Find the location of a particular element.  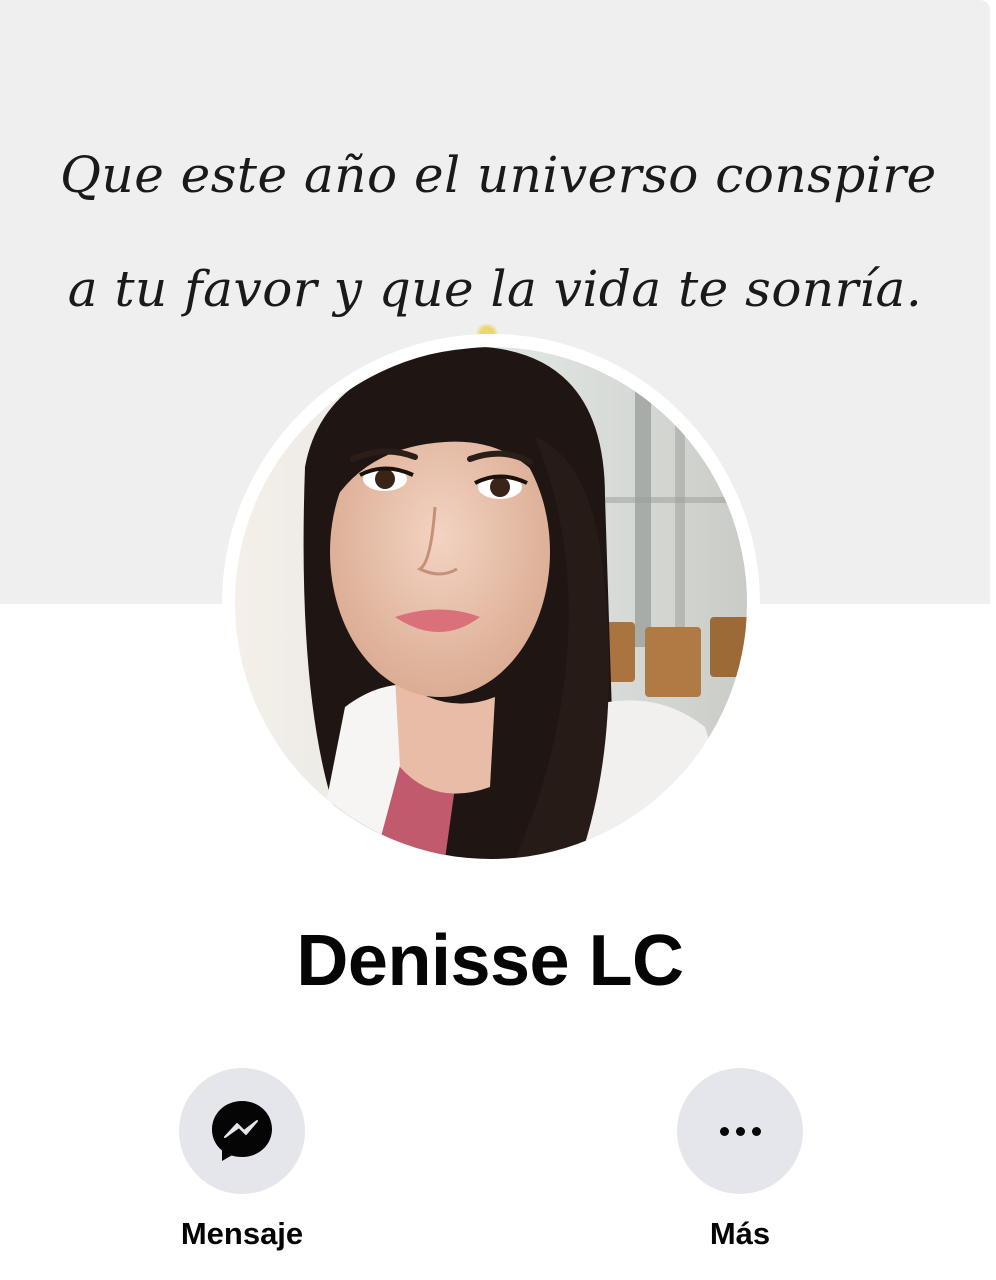

message-action: Mensaje is located at coordinates (242, 1160).